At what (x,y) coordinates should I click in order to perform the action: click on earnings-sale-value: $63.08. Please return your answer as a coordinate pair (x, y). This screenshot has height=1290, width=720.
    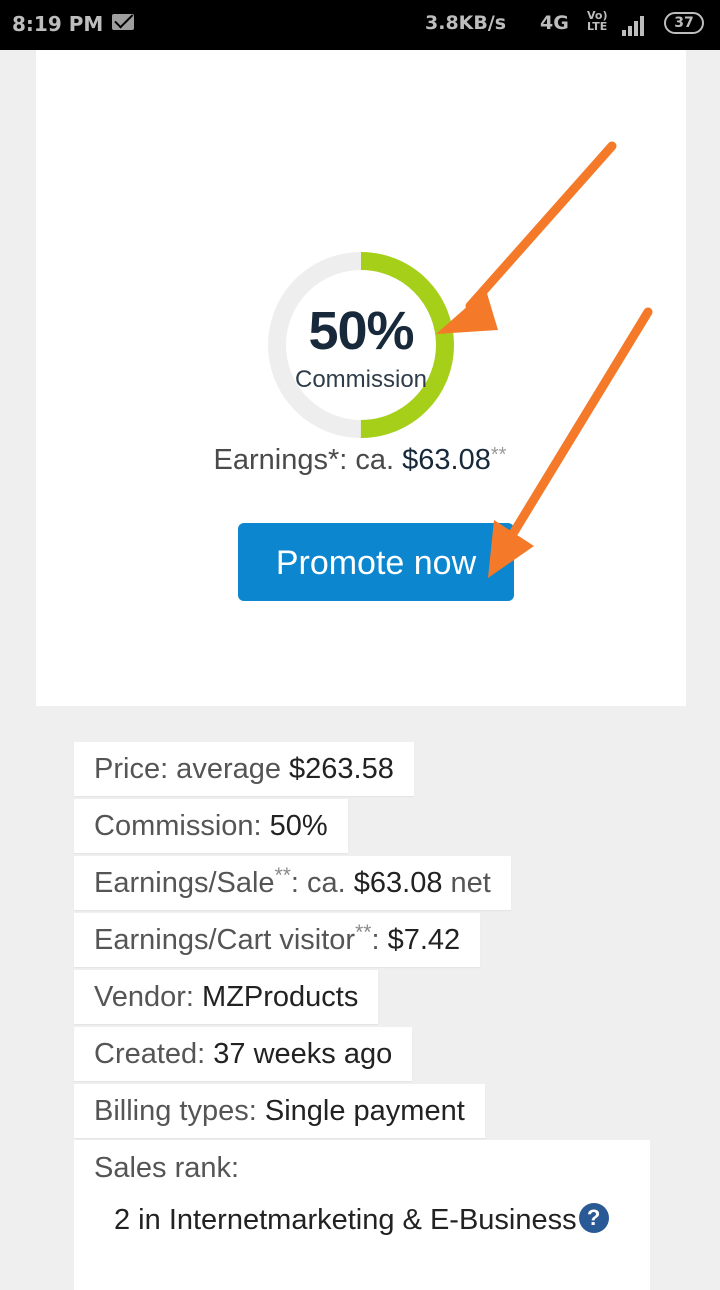
    Looking at the image, I should click on (398, 883).